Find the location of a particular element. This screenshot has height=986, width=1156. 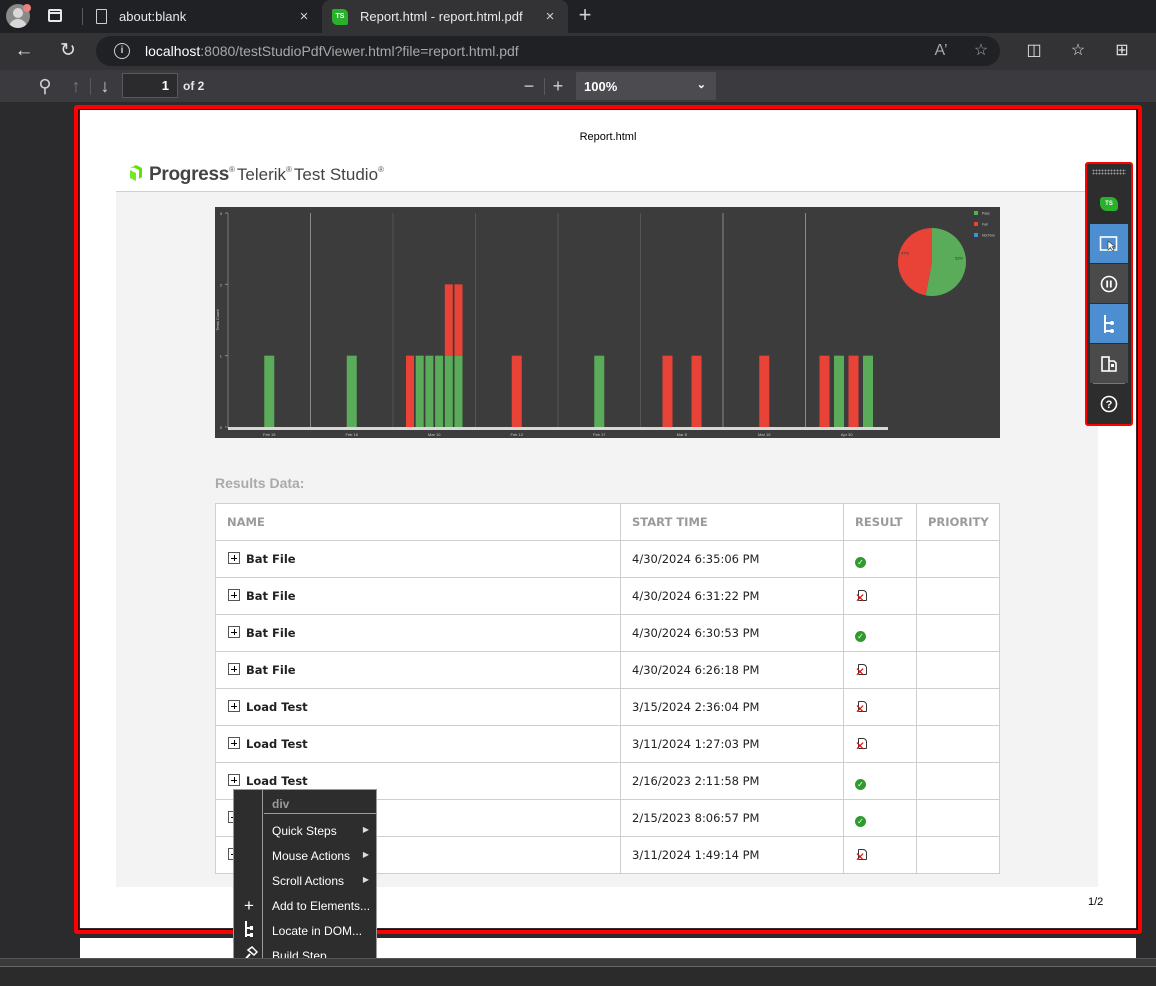

table-row: Load Test 3/15/2024 2:36:04 PM ✕ is located at coordinates (607, 707).